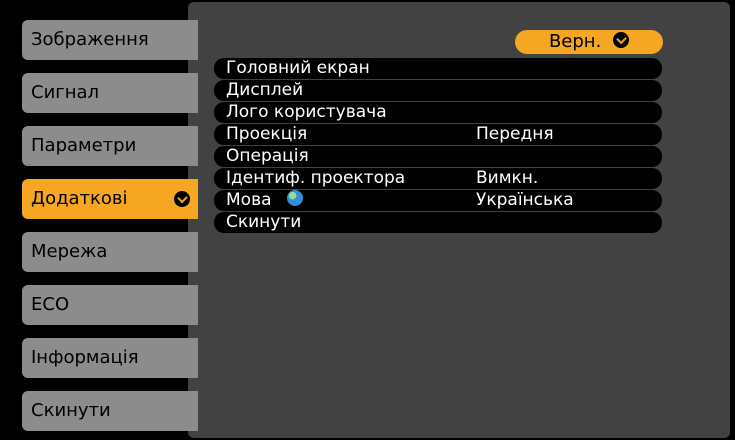 This screenshot has height=444, width=735. I want to click on tab-label: Сигнал, so click(65, 92).